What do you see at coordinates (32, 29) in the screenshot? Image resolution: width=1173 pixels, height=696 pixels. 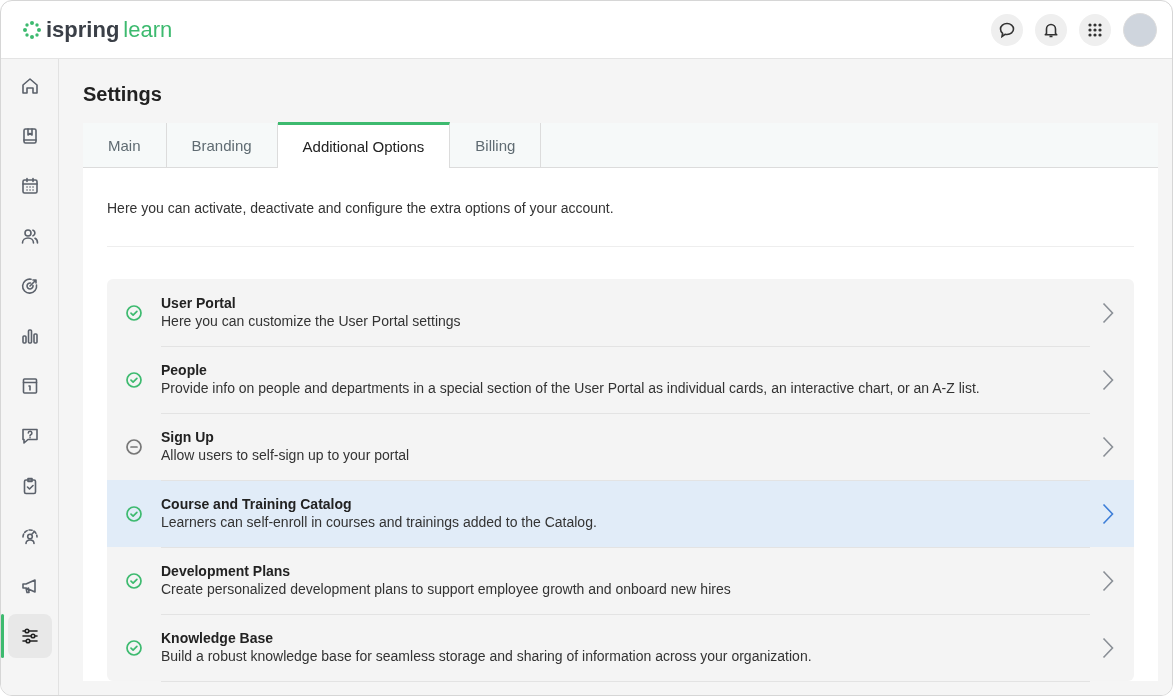 I see `logo-icon` at bounding box center [32, 29].